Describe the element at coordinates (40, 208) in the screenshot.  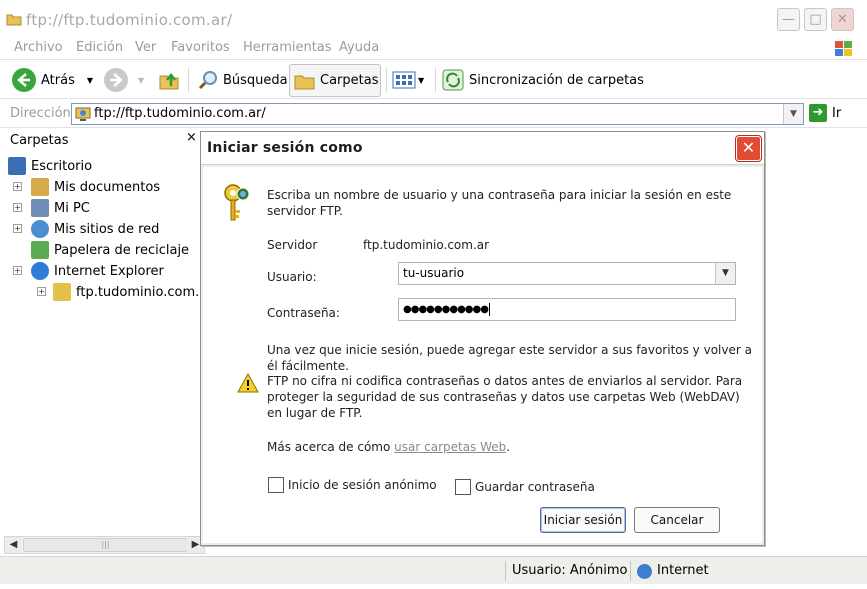
I see `my-computer-icon` at that location.